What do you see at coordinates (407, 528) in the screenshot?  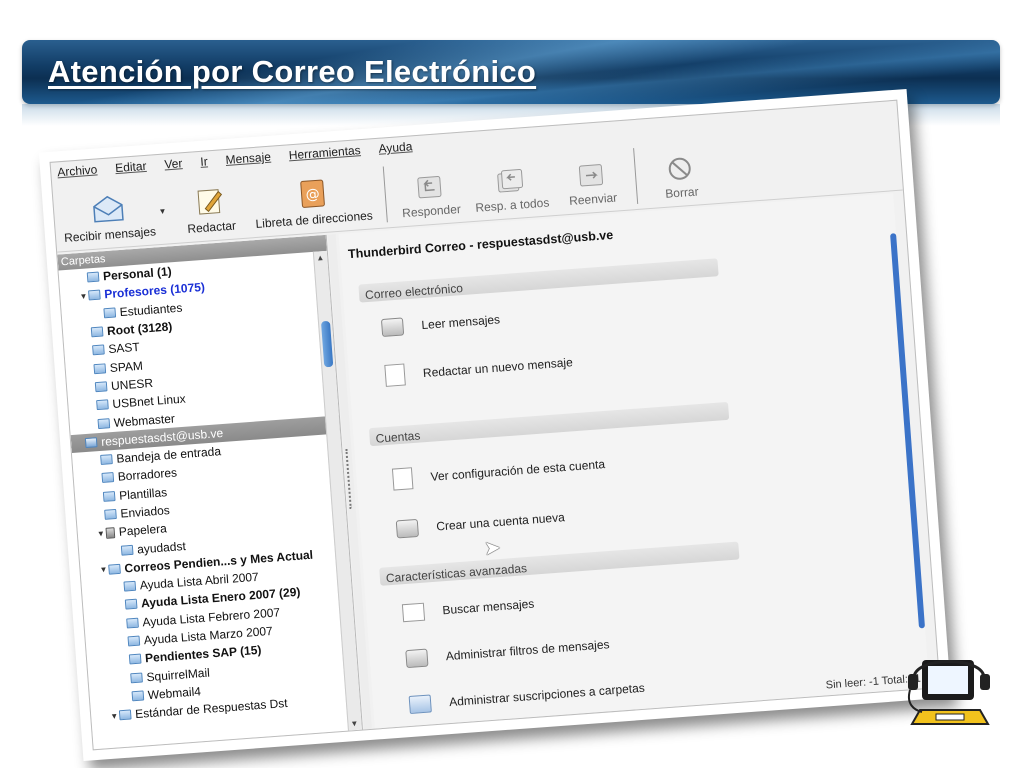 I see `new-account-icon` at bounding box center [407, 528].